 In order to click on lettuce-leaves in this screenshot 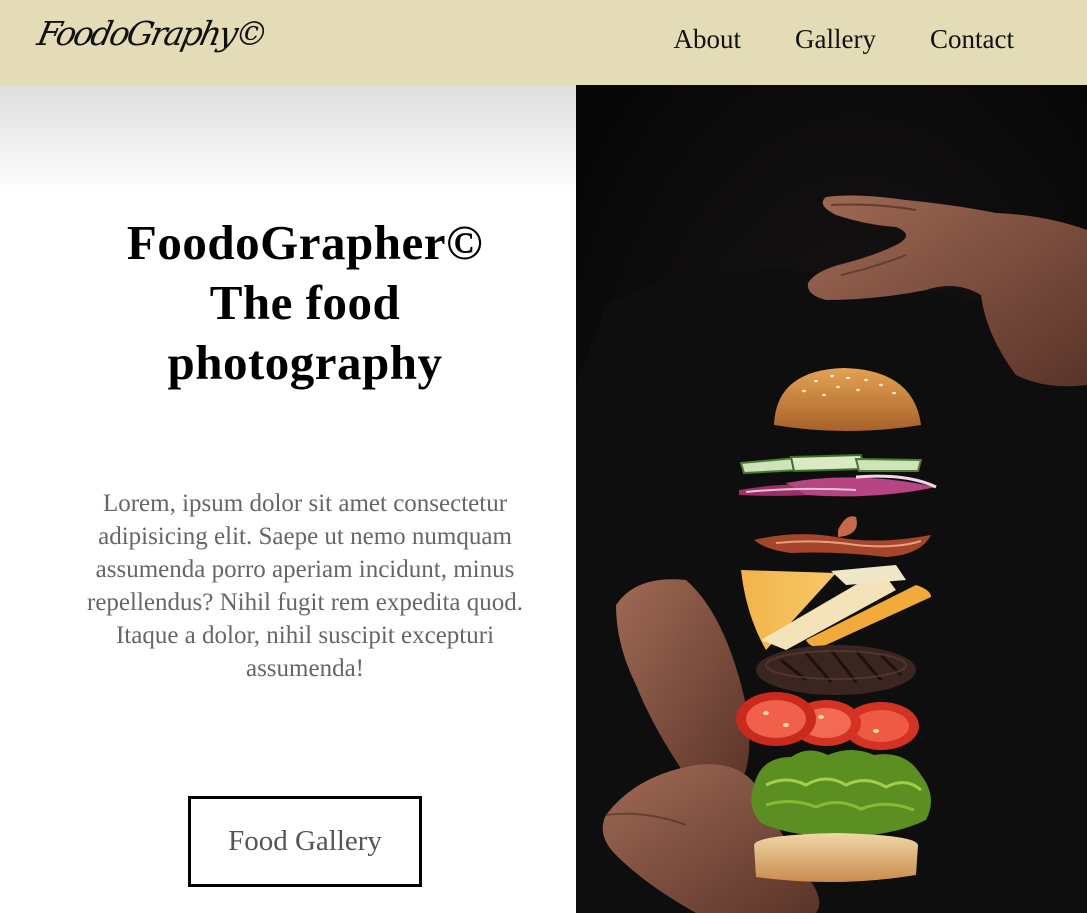, I will do `click(841, 793)`.